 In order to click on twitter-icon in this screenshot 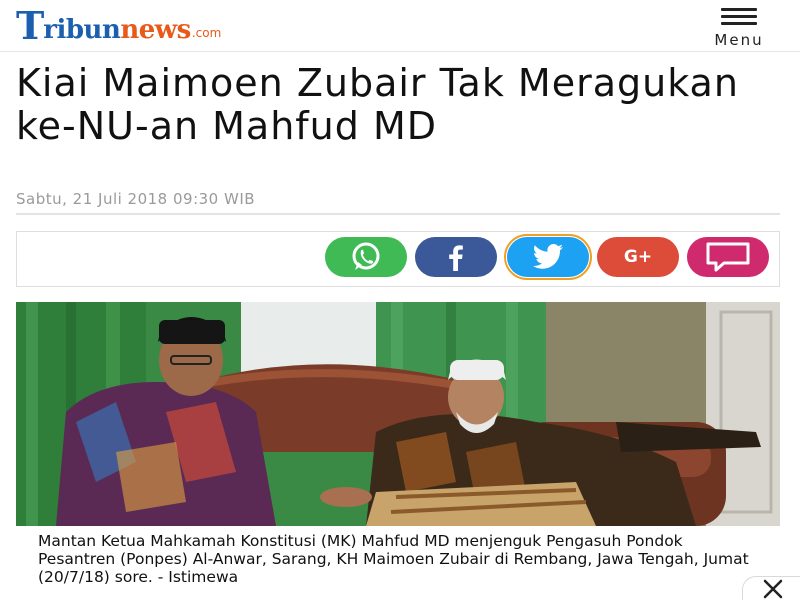, I will do `click(548, 257)`.